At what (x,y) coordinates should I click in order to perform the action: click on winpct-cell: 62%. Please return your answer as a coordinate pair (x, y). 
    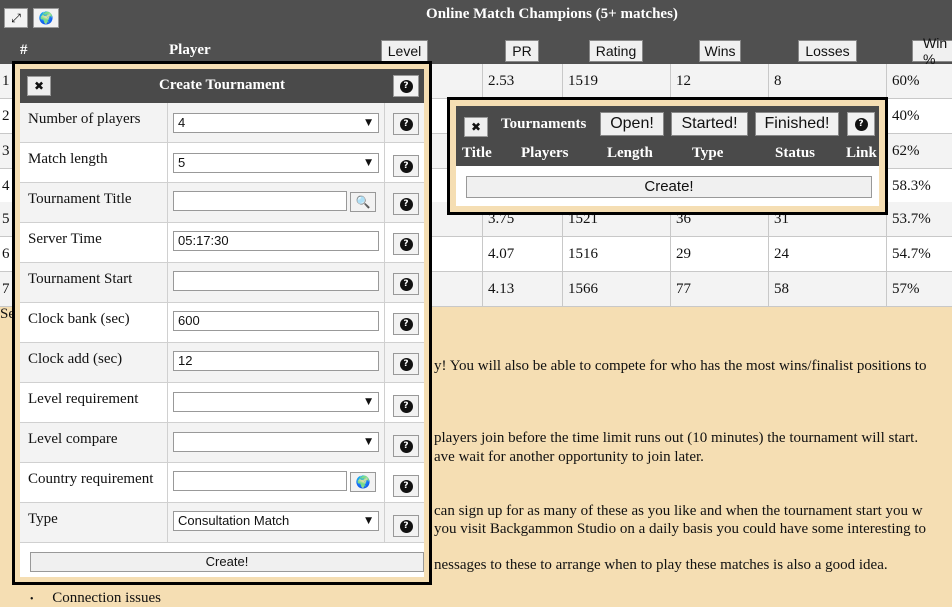
    Looking at the image, I should click on (919, 151).